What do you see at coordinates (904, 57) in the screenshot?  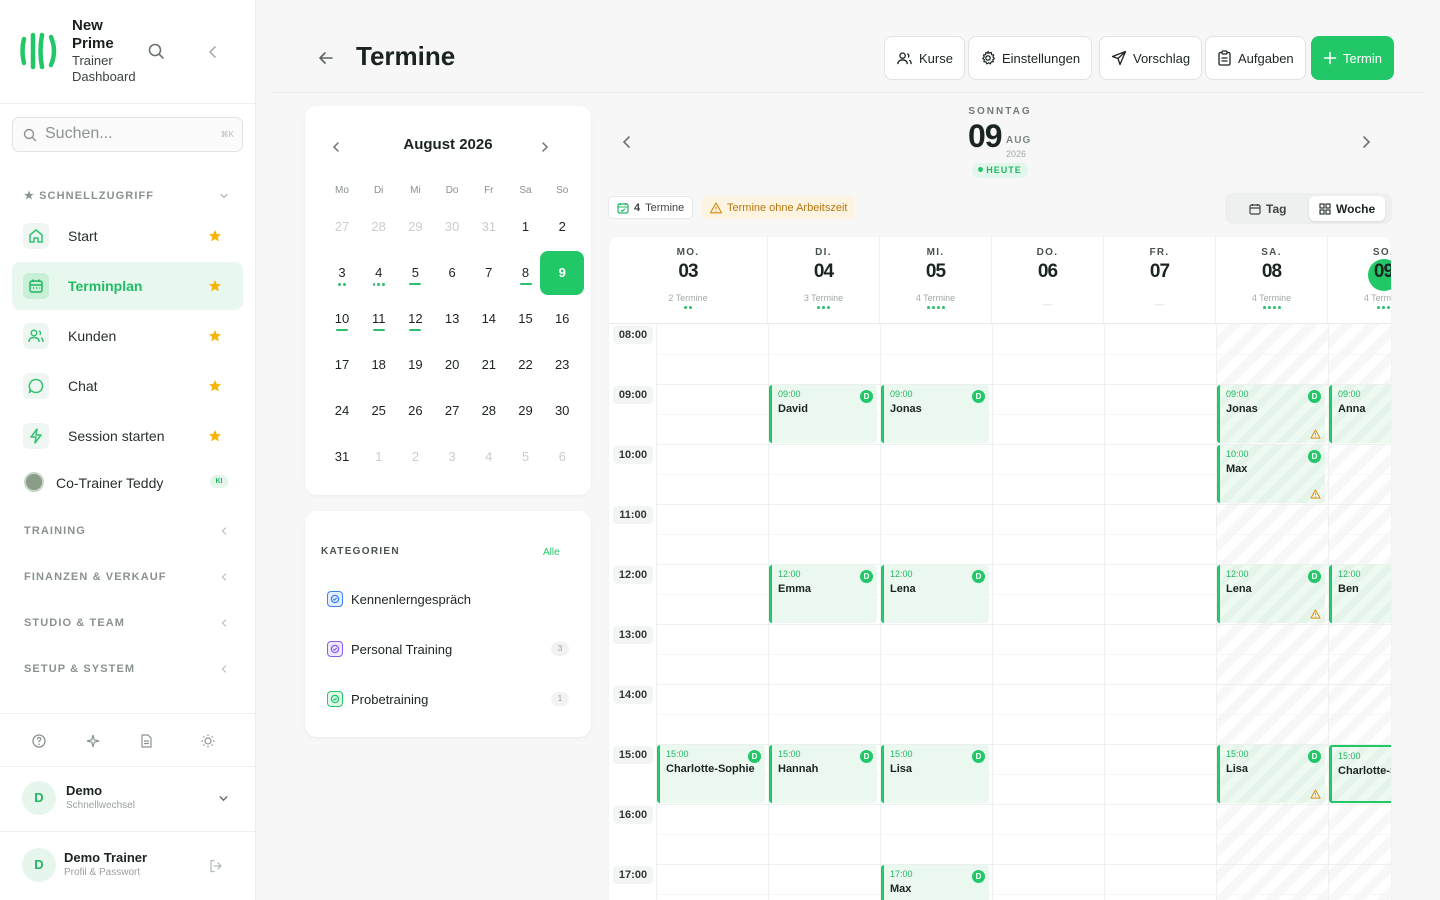 I see `users-icon` at bounding box center [904, 57].